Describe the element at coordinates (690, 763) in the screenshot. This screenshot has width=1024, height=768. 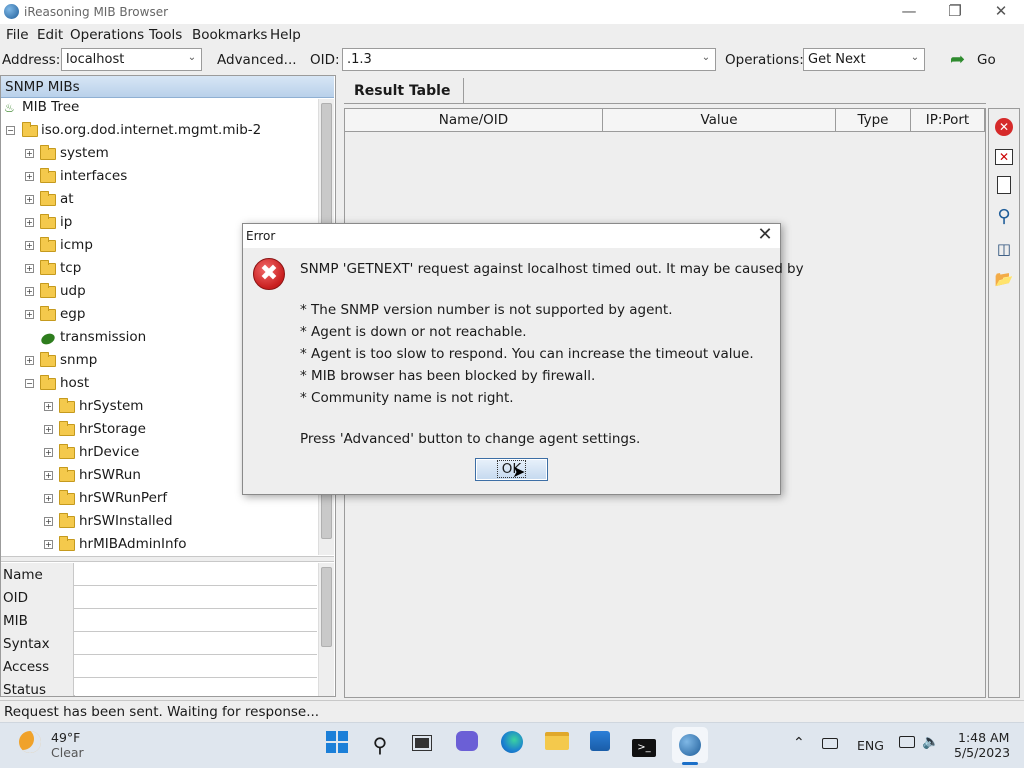
I see `active-app-indicator` at that location.